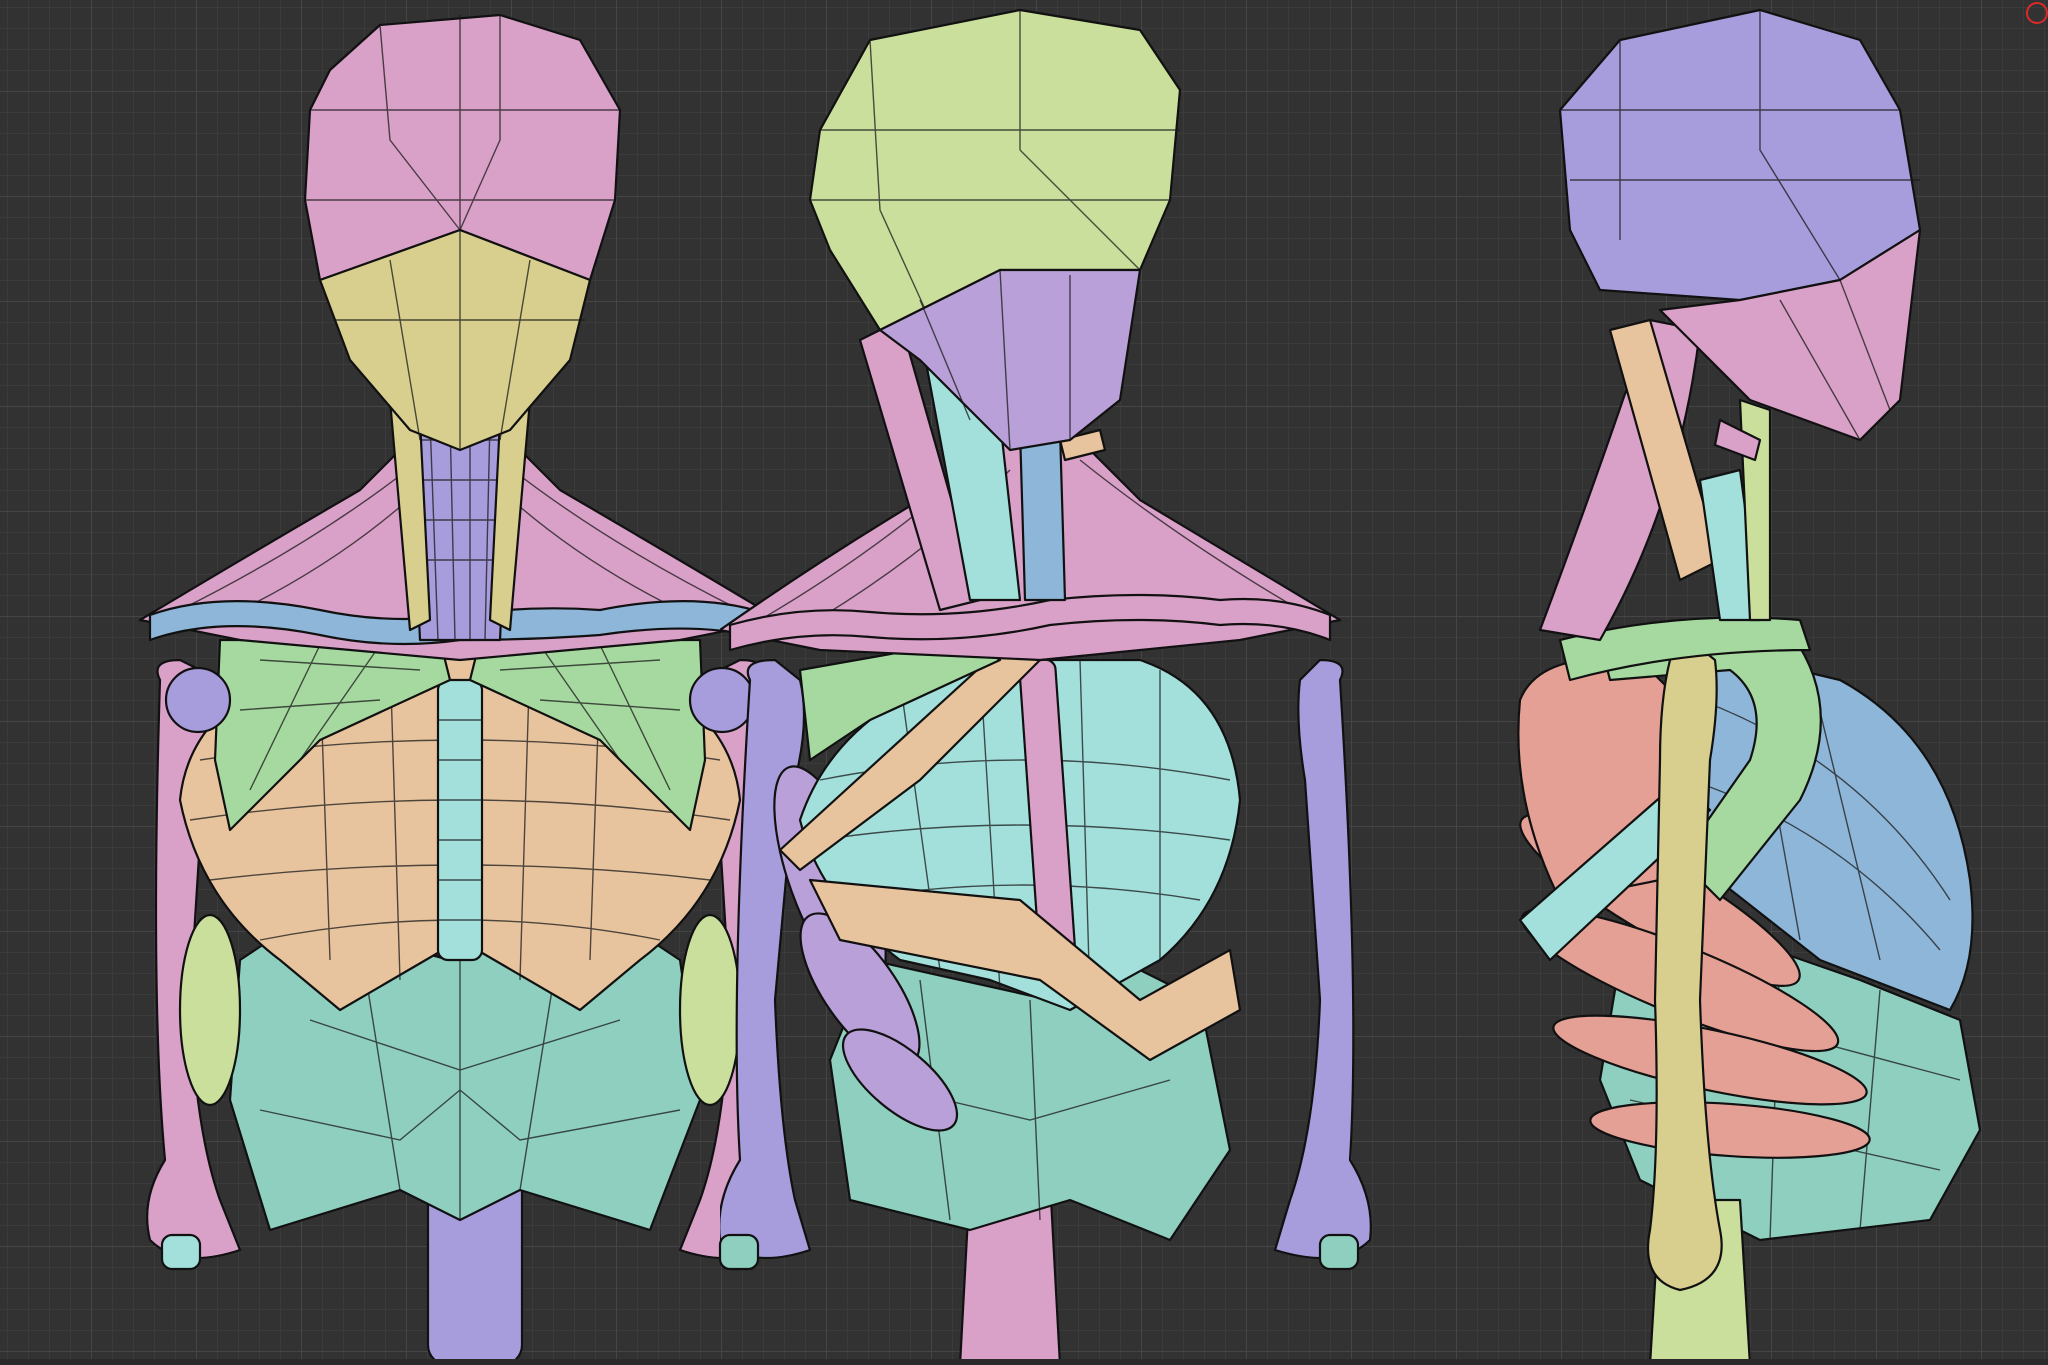 This screenshot has width=2048, height=1365. What do you see at coordinates (2037, 13) in the screenshot?
I see `record-indicator-icon` at bounding box center [2037, 13].